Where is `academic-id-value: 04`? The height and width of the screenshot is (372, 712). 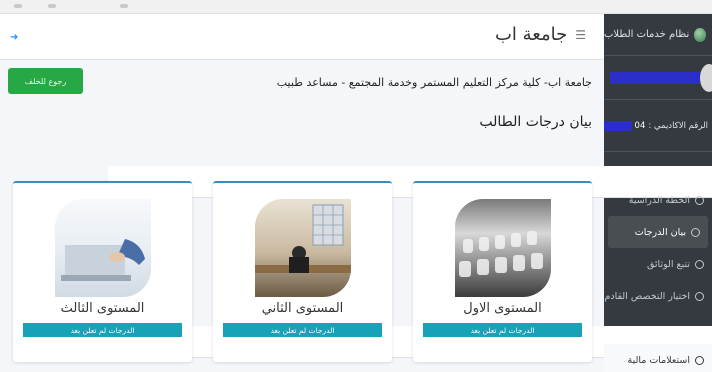 academic-id-value: 04 is located at coordinates (640, 125).